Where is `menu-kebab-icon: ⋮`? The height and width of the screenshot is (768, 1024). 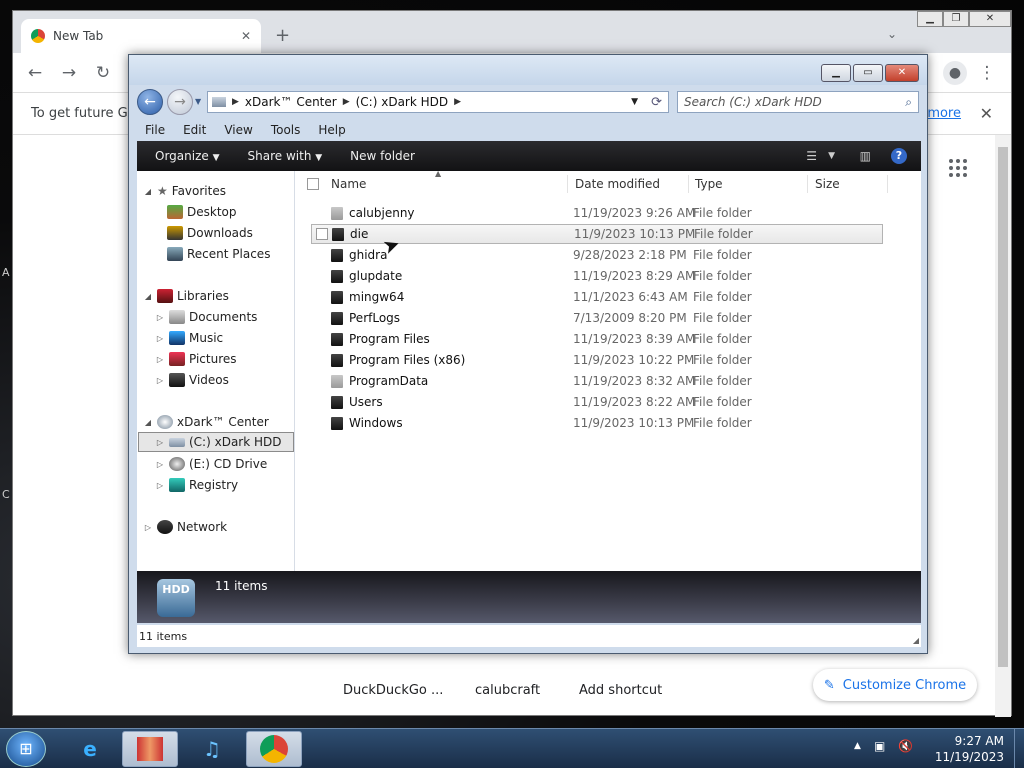 menu-kebab-icon: ⋮ is located at coordinates (987, 73).